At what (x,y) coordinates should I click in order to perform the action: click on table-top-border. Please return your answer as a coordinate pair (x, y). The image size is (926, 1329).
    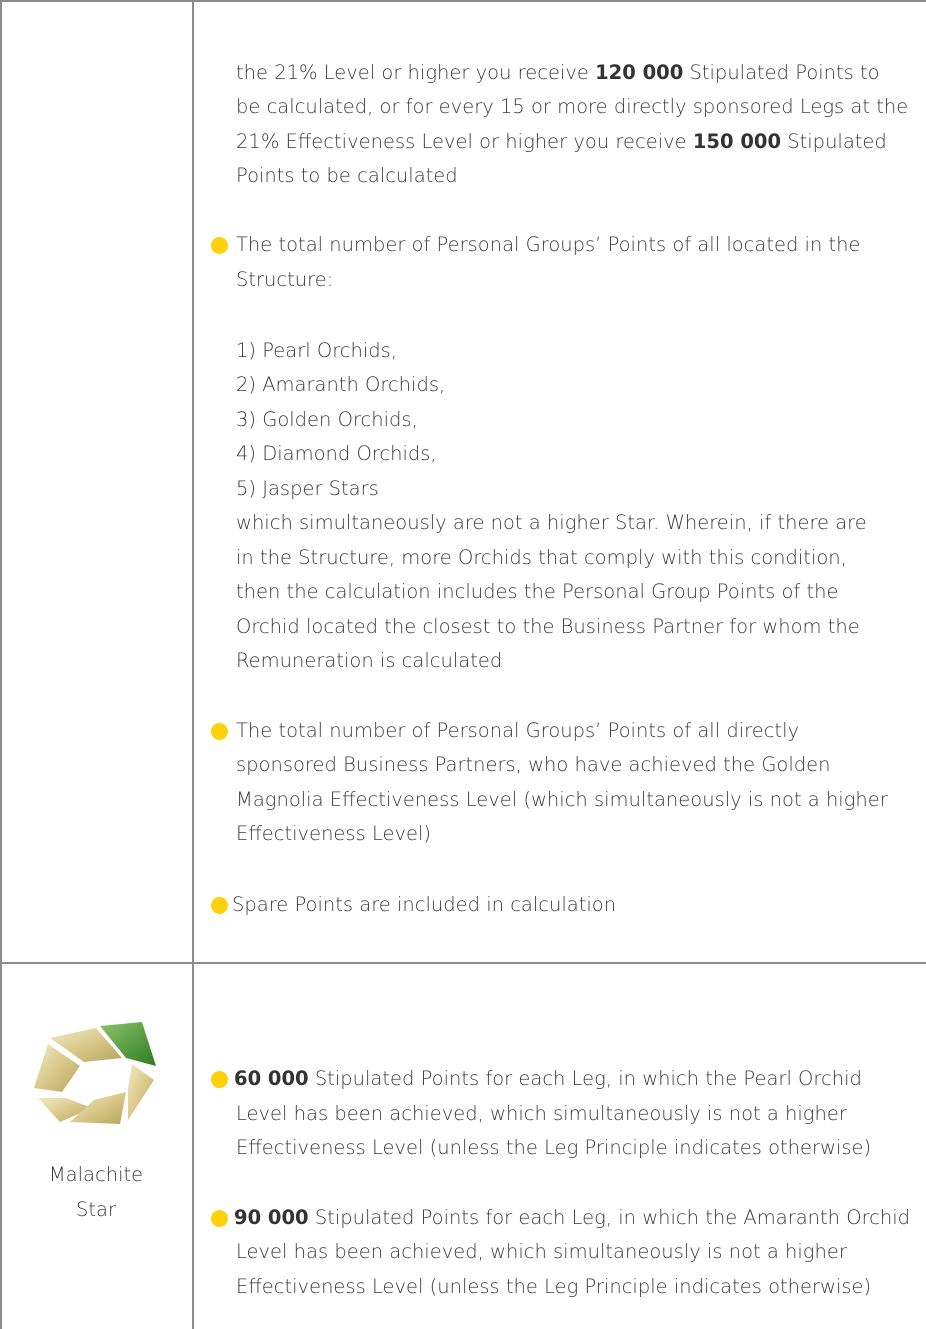
    Looking at the image, I should click on (463, 1).